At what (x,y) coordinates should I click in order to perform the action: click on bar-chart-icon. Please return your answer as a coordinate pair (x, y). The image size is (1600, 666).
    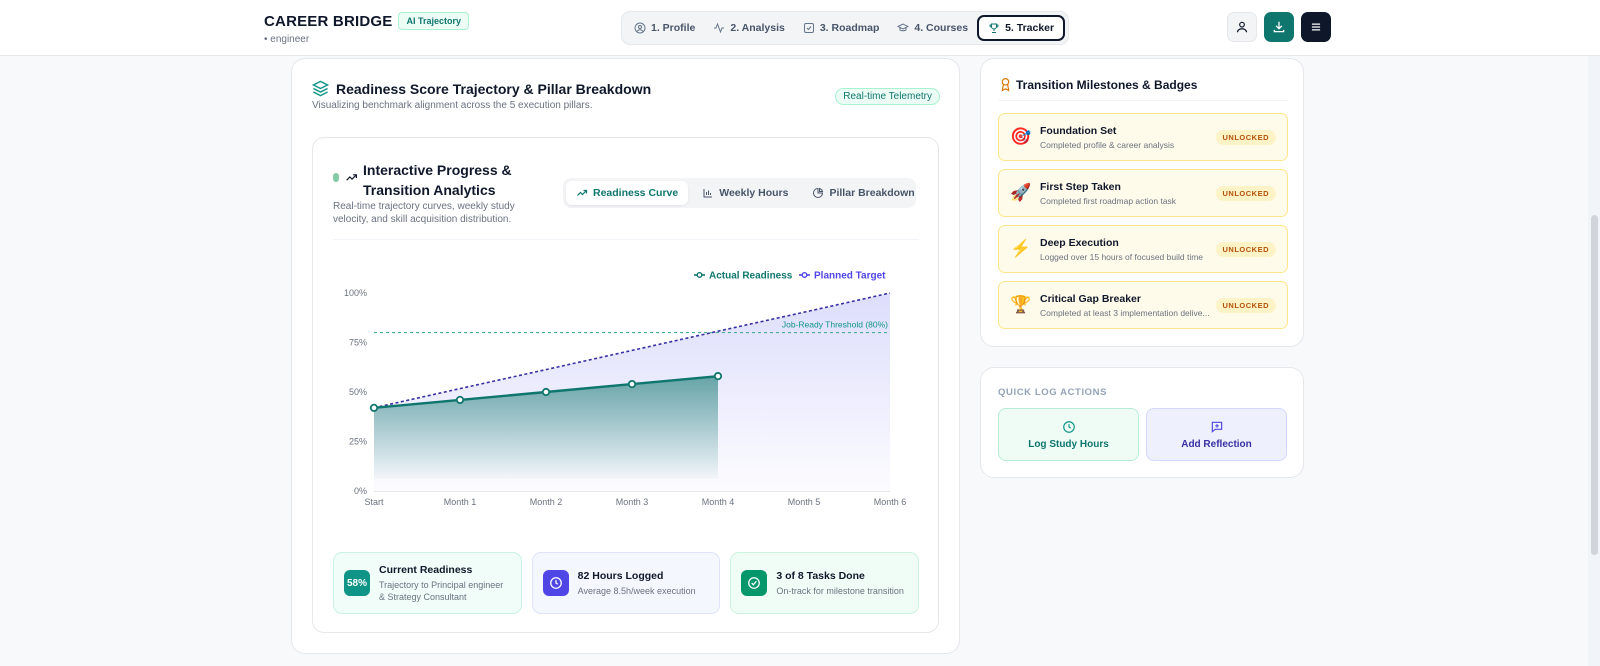
    Looking at the image, I should click on (708, 193).